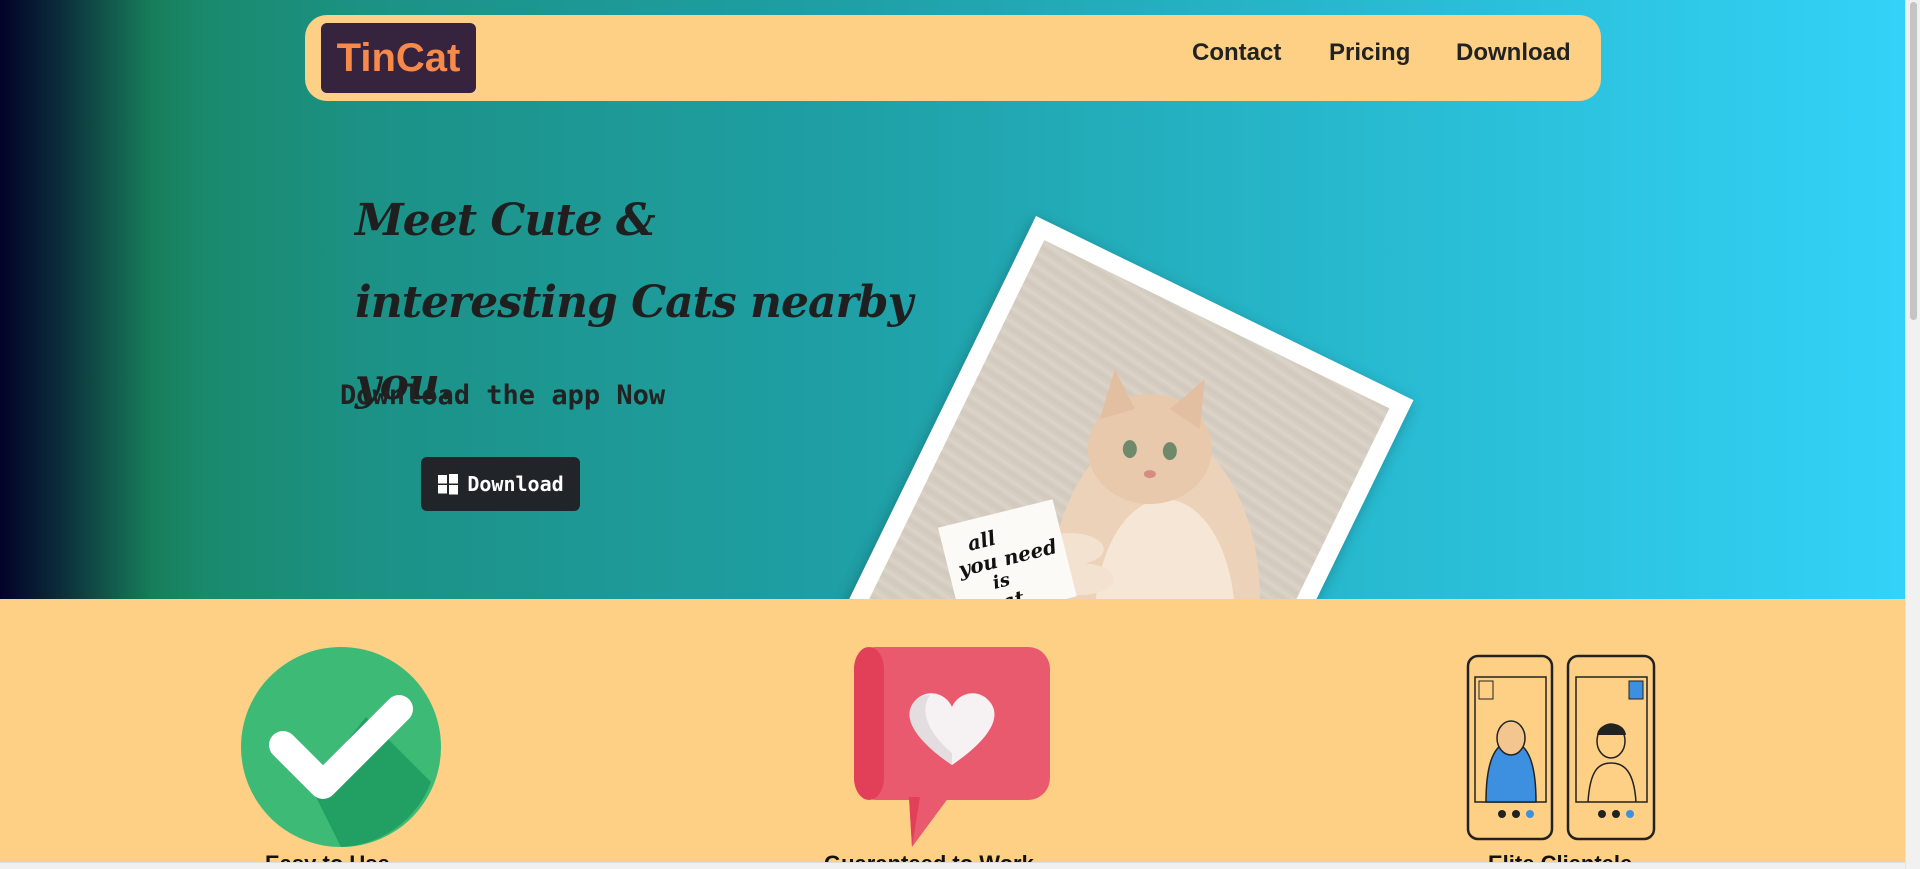  Describe the element at coordinates (952, 865) in the screenshot. I see `horizontal-scrollbar` at that location.